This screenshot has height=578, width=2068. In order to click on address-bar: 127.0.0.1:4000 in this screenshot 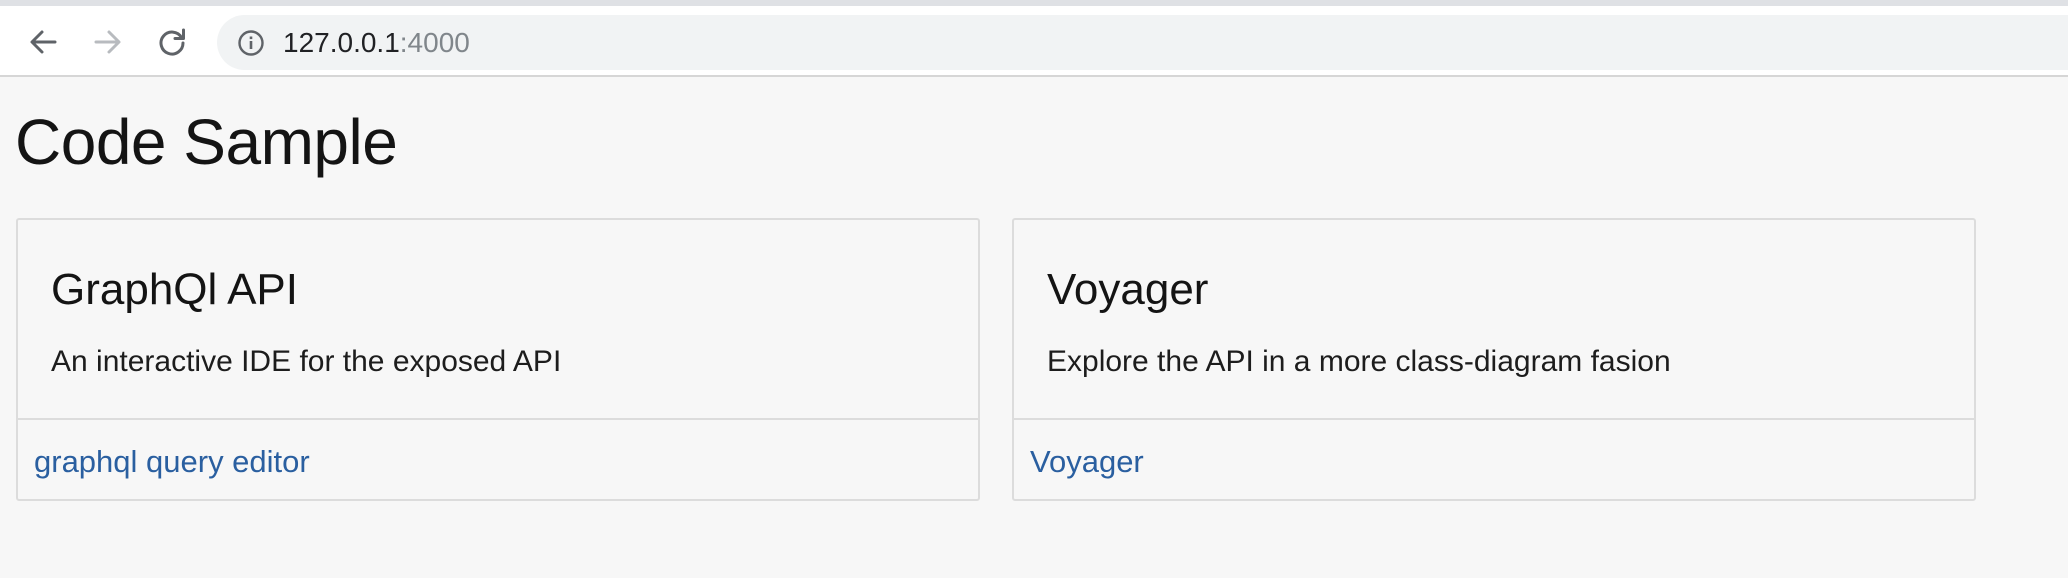, I will do `click(1142, 42)`.